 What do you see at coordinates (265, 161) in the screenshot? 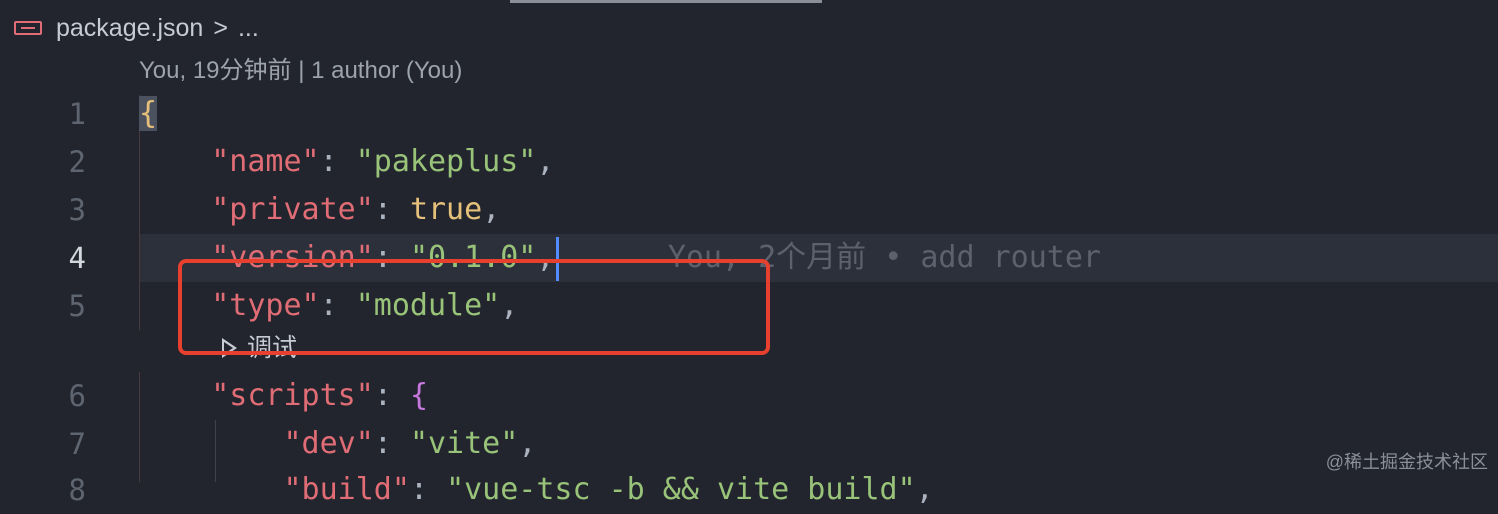
I see `json-key: "name"` at bounding box center [265, 161].